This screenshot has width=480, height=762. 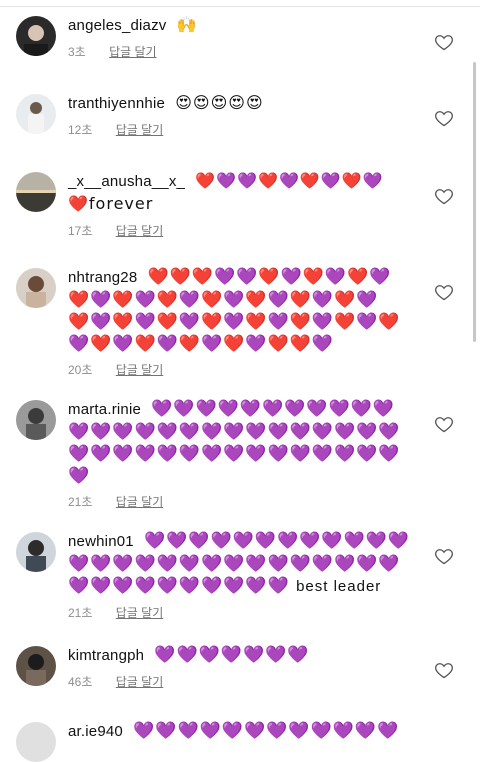 I want to click on comment-meta: 3초 답글 달기, so click(x=233, y=51).